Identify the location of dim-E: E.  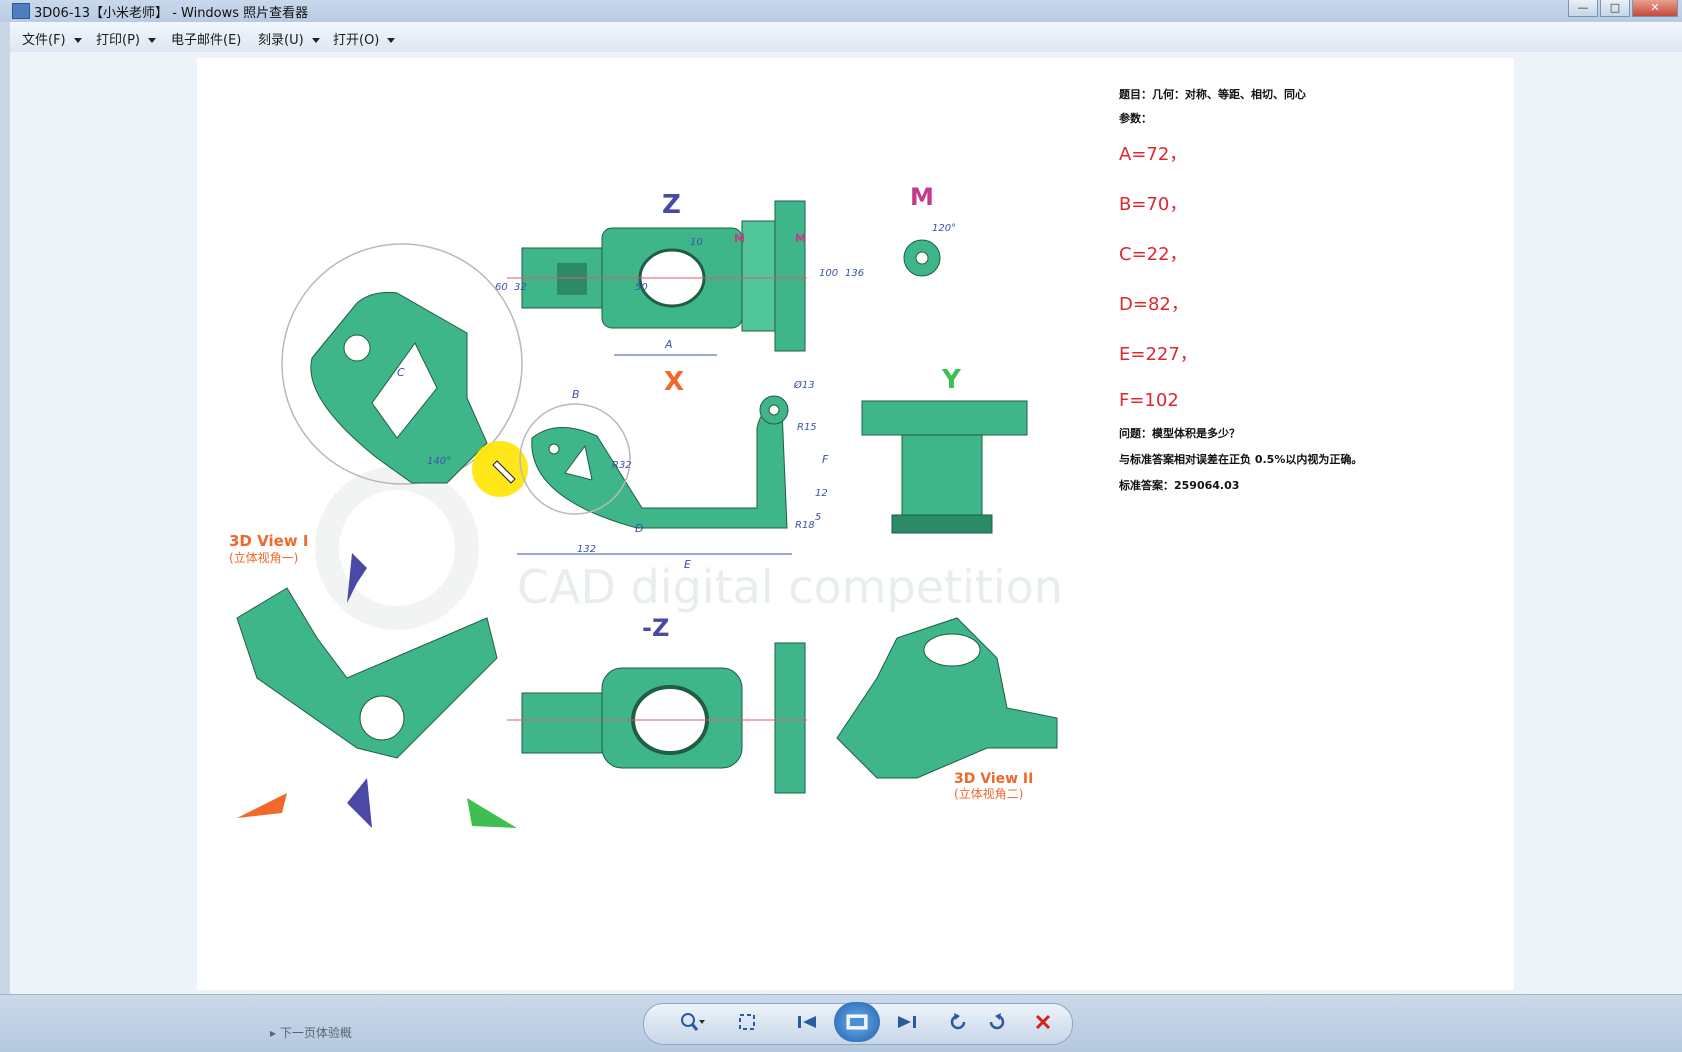
(687, 564).